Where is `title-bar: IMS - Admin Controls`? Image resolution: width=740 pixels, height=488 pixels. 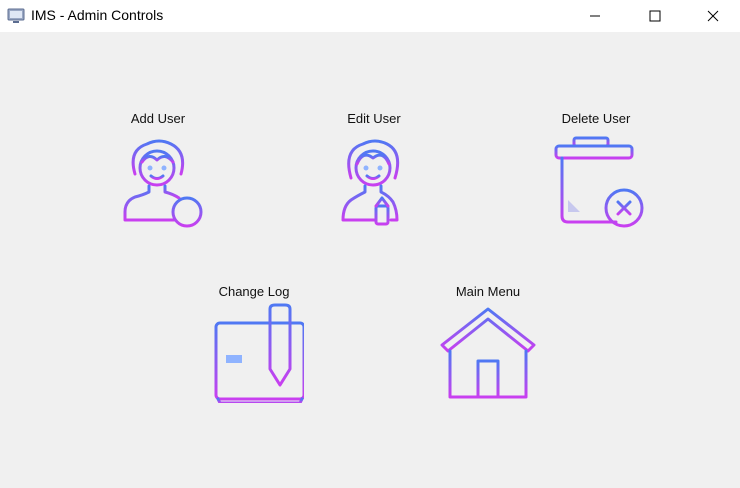 title-bar: IMS - Admin Controls is located at coordinates (370, 16).